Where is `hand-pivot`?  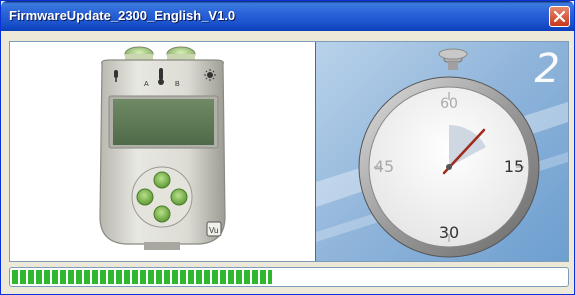
hand-pivot is located at coordinates (449, 167).